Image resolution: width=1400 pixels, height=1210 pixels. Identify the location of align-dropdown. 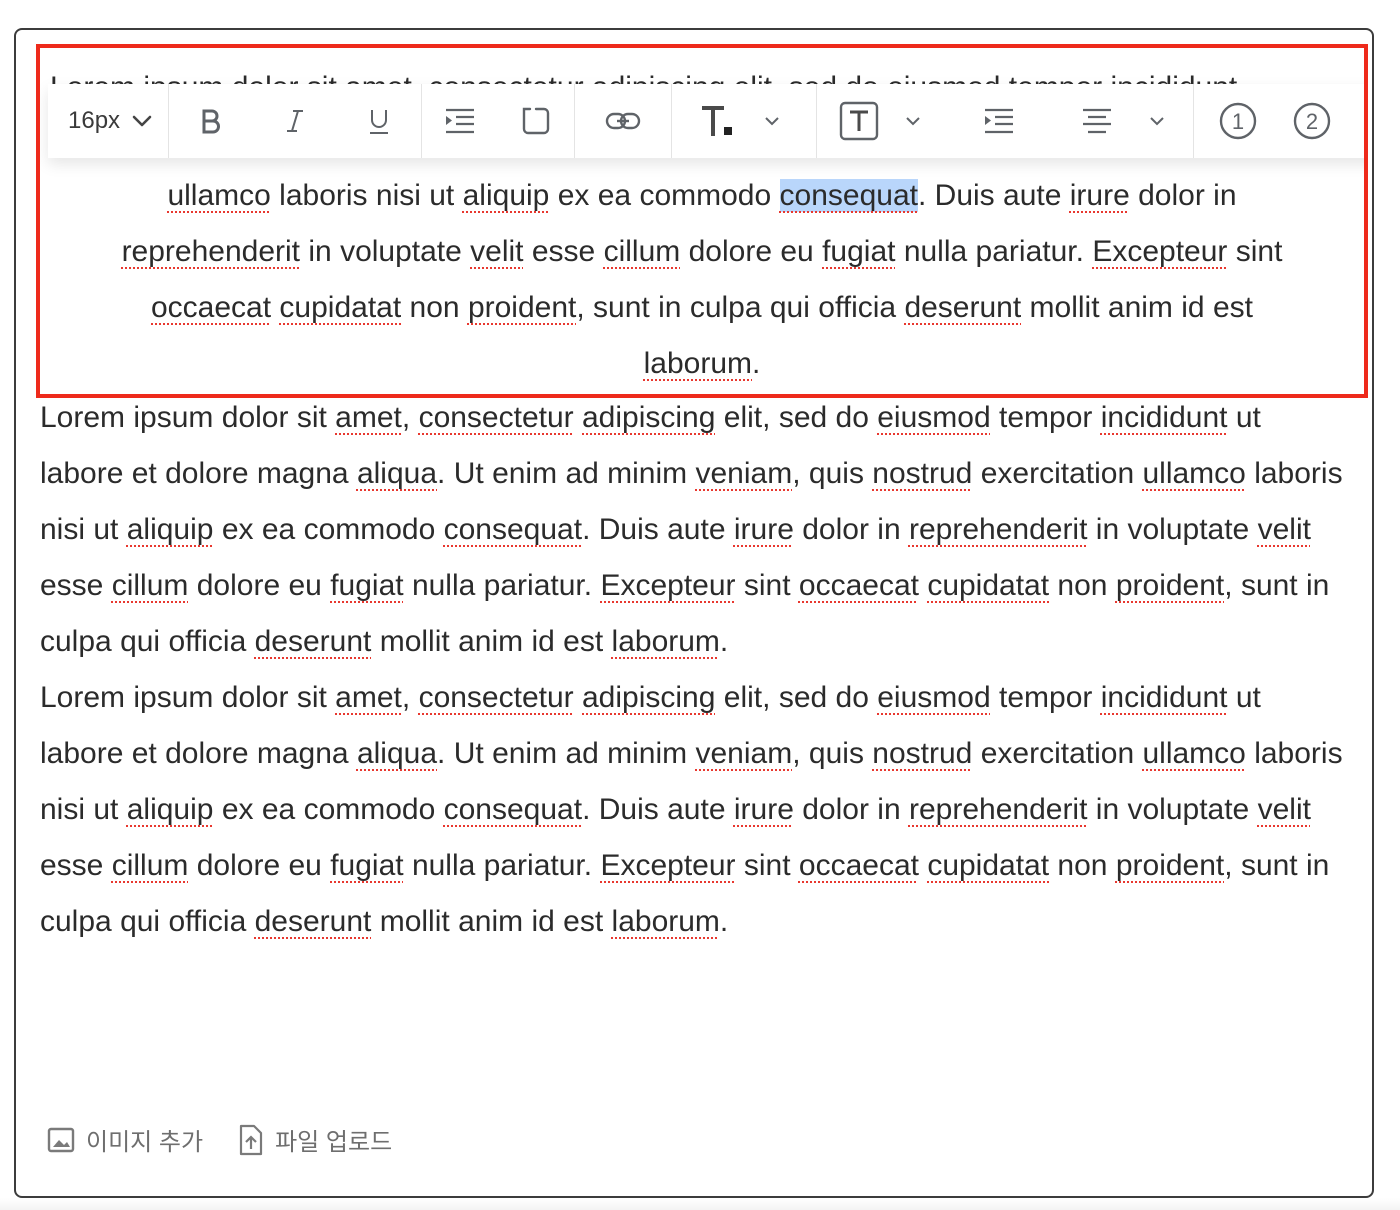
(1155, 121).